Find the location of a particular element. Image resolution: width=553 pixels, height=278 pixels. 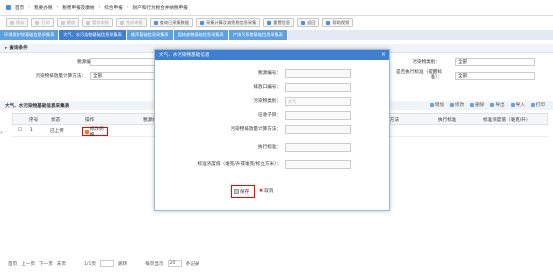

toolbar-button-label: 暂存申报 is located at coordinates (100, 22).